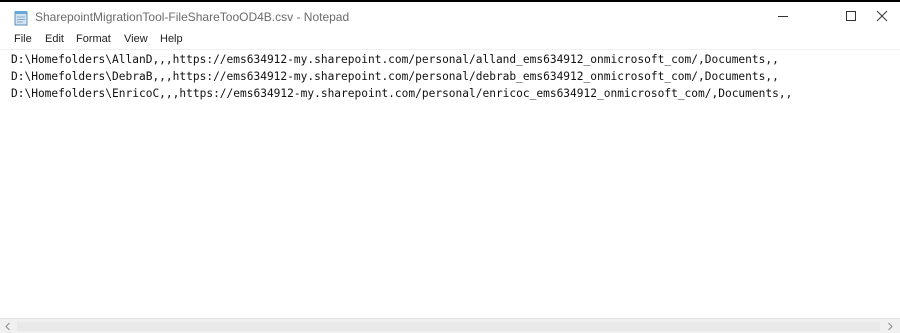 The height and width of the screenshot is (333, 900). Describe the element at coordinates (851, 18) in the screenshot. I see `maximize-icon` at that location.